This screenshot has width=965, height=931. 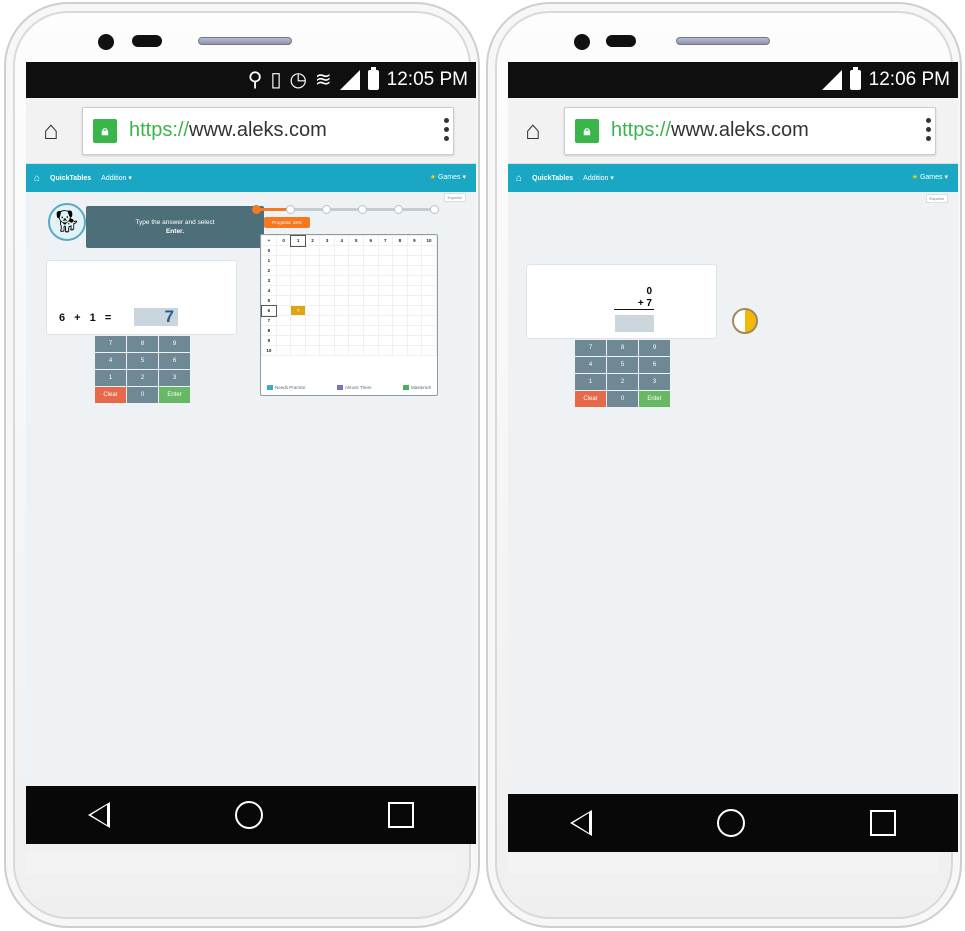 What do you see at coordinates (433, 177) in the screenshot?
I see `star-icon: ★` at bounding box center [433, 177].